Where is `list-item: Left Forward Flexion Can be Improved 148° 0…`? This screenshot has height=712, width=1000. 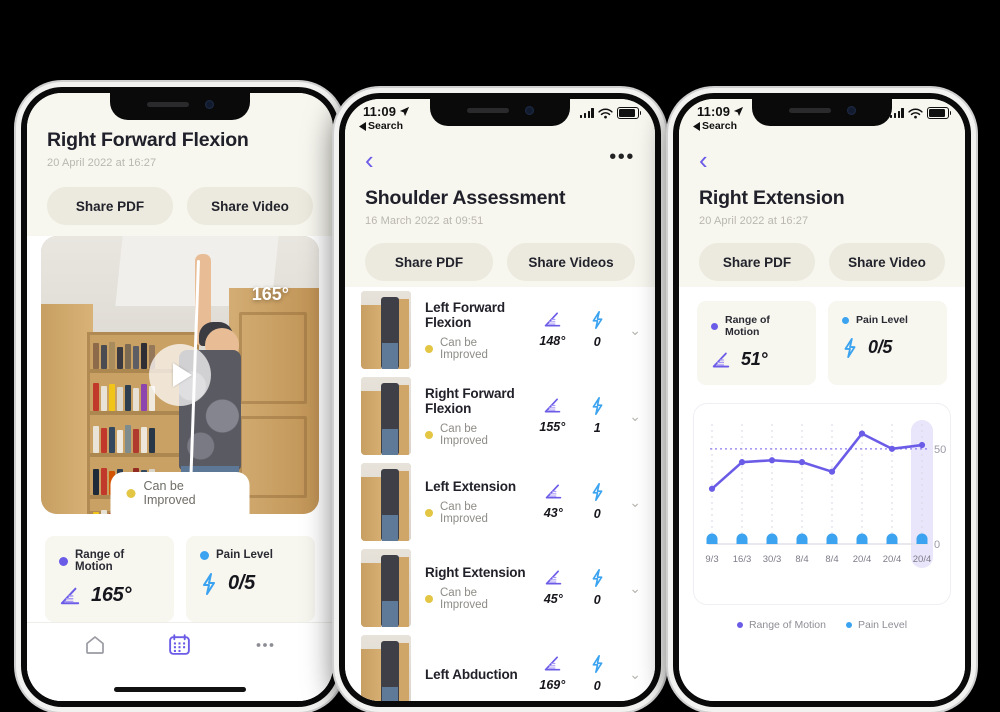
list-item: Left Forward Flexion Can be Improved 148° 0… is located at coordinates (500, 330).